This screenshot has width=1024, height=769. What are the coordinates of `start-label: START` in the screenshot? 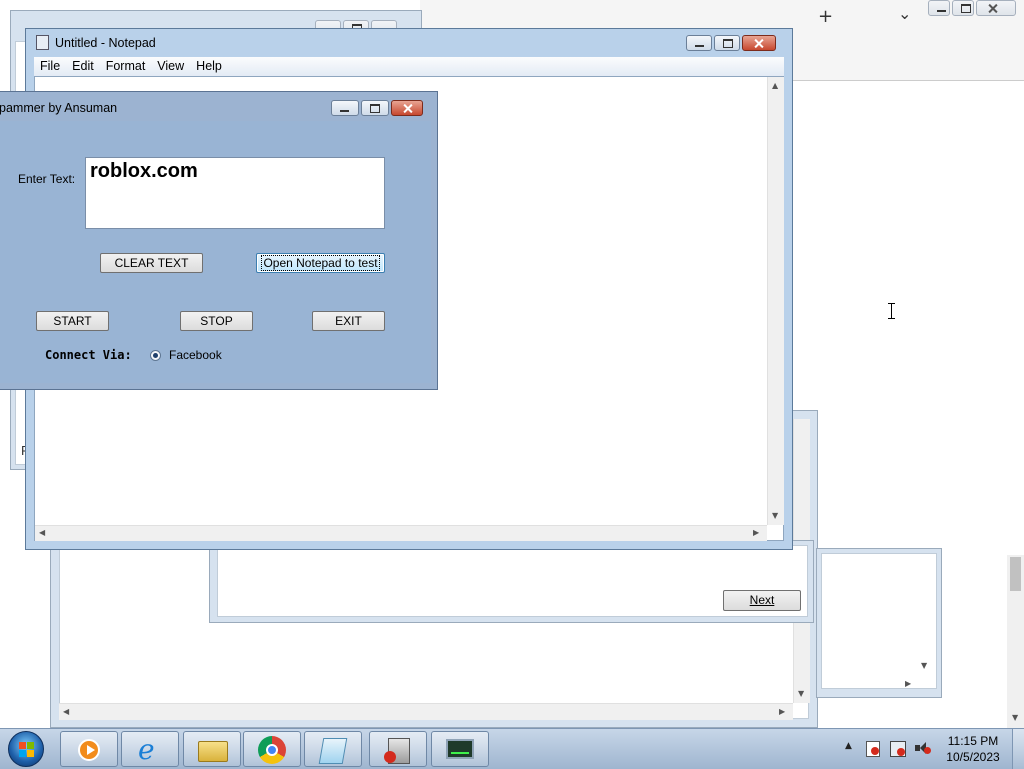 It's located at (72, 321).